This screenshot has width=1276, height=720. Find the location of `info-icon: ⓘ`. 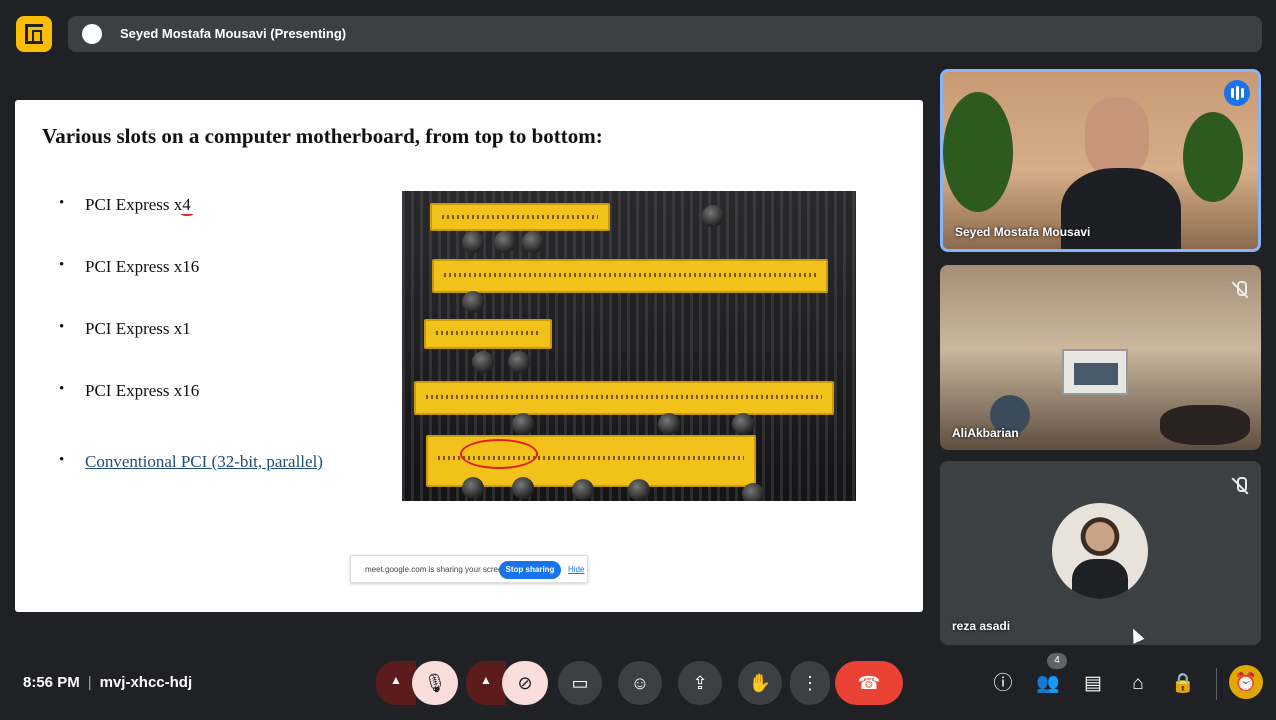

info-icon: ⓘ is located at coordinates (1003, 683).